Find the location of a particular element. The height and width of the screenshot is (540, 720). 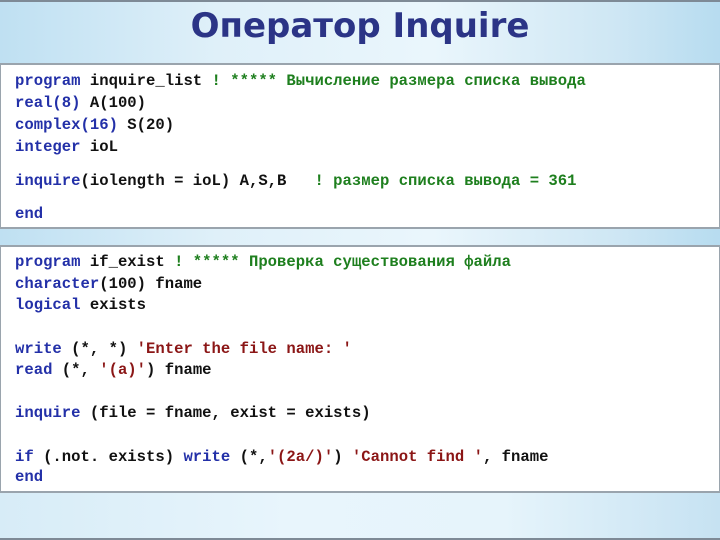

code-line: inquire (file = fname, exist = exists) is located at coordinates (193, 413).